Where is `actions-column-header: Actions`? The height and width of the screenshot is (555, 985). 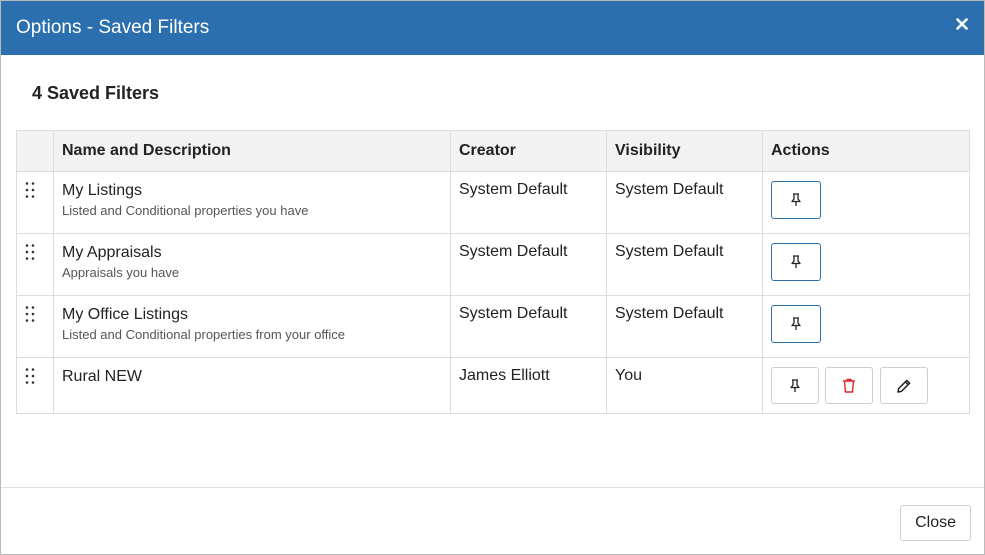
actions-column-header: Actions is located at coordinates (866, 151).